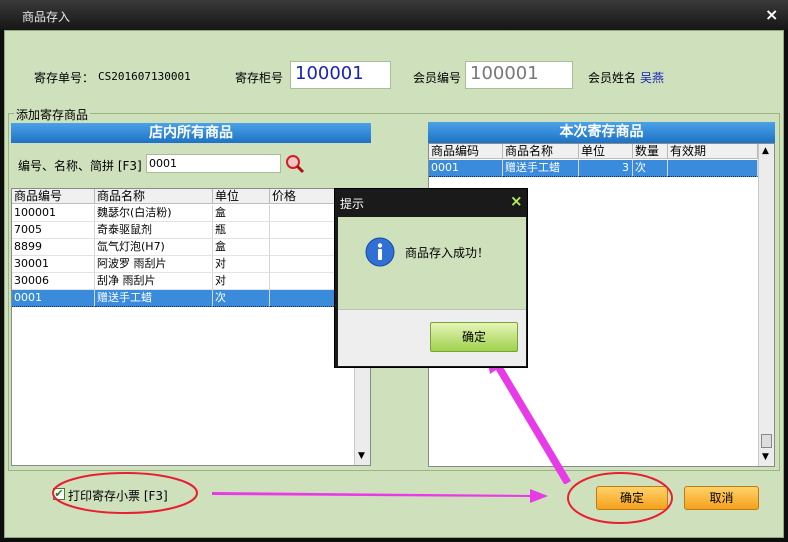 The width and height of the screenshot is (788, 542). Describe the element at coordinates (380, 496) in the screenshot. I see `annotation-arrow-right` at that location.